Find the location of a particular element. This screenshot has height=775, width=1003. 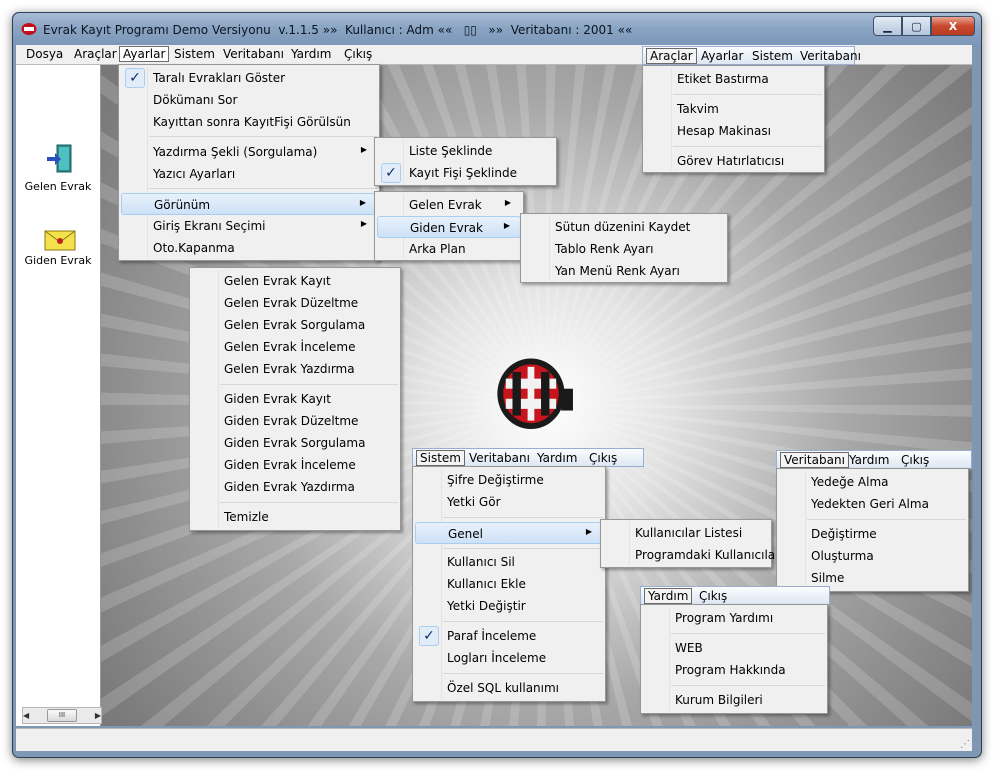

envelope-icon is located at coordinates (60, 240).